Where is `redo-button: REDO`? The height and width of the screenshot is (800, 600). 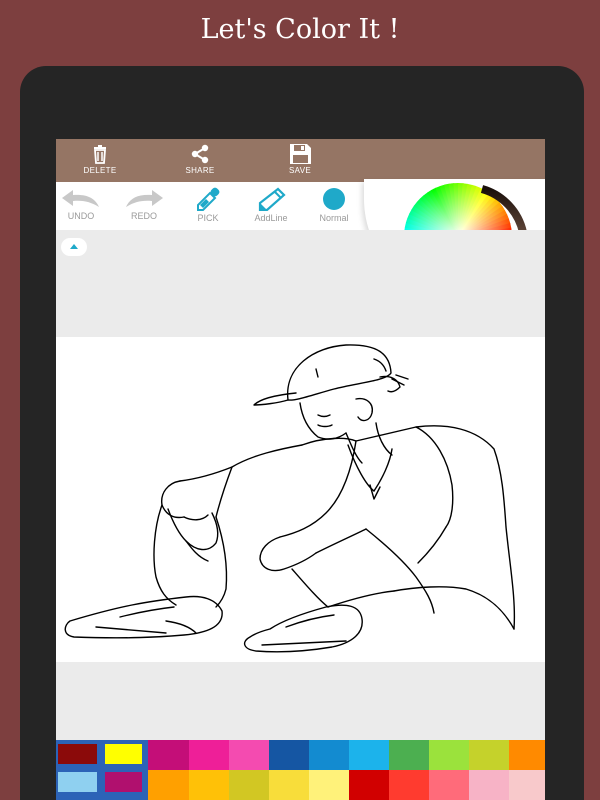
redo-button: REDO is located at coordinates (144, 206).